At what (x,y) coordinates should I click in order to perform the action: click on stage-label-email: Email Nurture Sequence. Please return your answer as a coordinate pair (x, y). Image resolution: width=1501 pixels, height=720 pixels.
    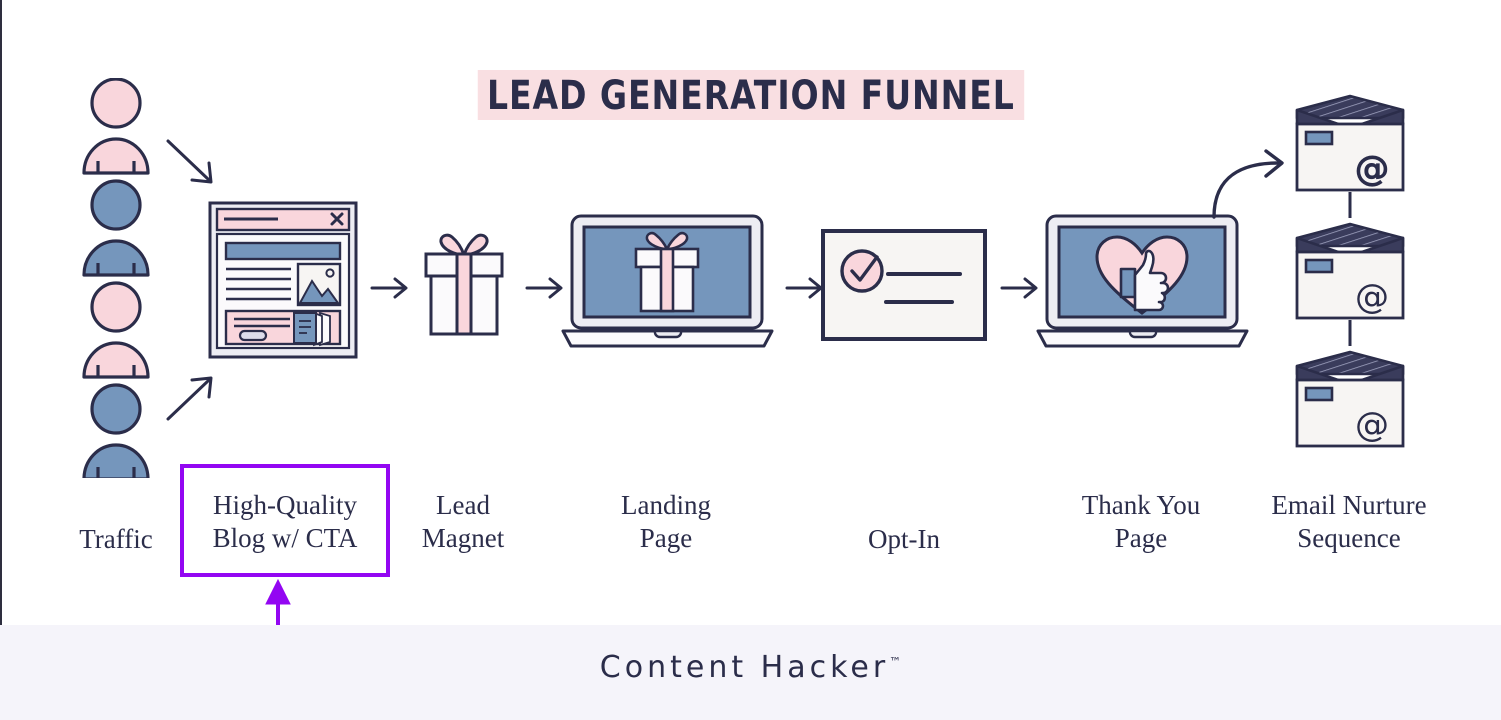
    Looking at the image, I should click on (1349, 521).